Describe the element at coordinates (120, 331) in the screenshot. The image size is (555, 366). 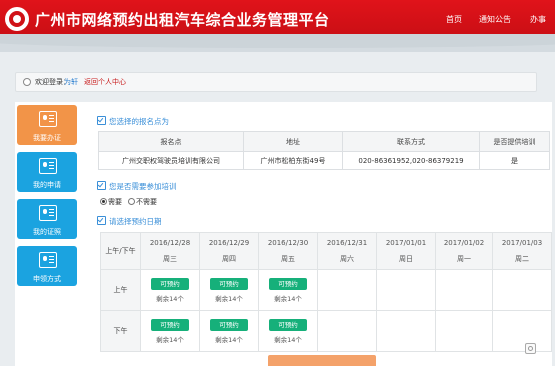
I see `half-day-label: 下午` at that location.